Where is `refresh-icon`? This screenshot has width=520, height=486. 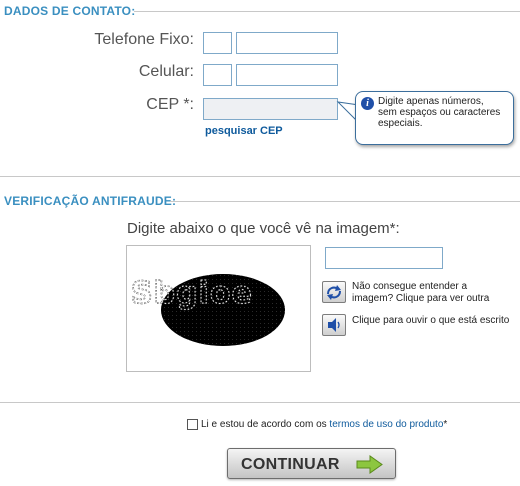 refresh-icon is located at coordinates (334, 292).